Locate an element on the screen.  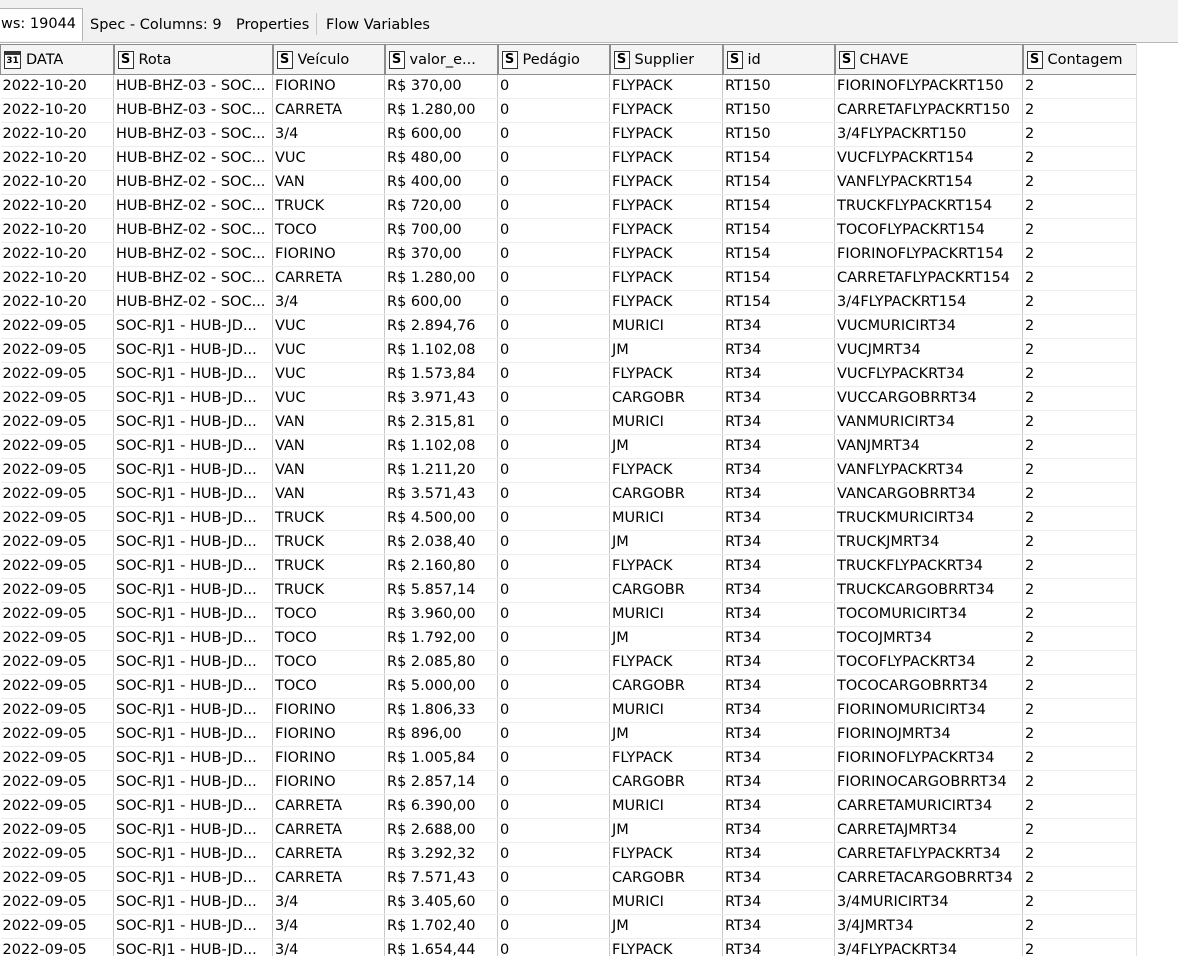
cell-valor: R$ 2.038,40 is located at coordinates (441, 542).